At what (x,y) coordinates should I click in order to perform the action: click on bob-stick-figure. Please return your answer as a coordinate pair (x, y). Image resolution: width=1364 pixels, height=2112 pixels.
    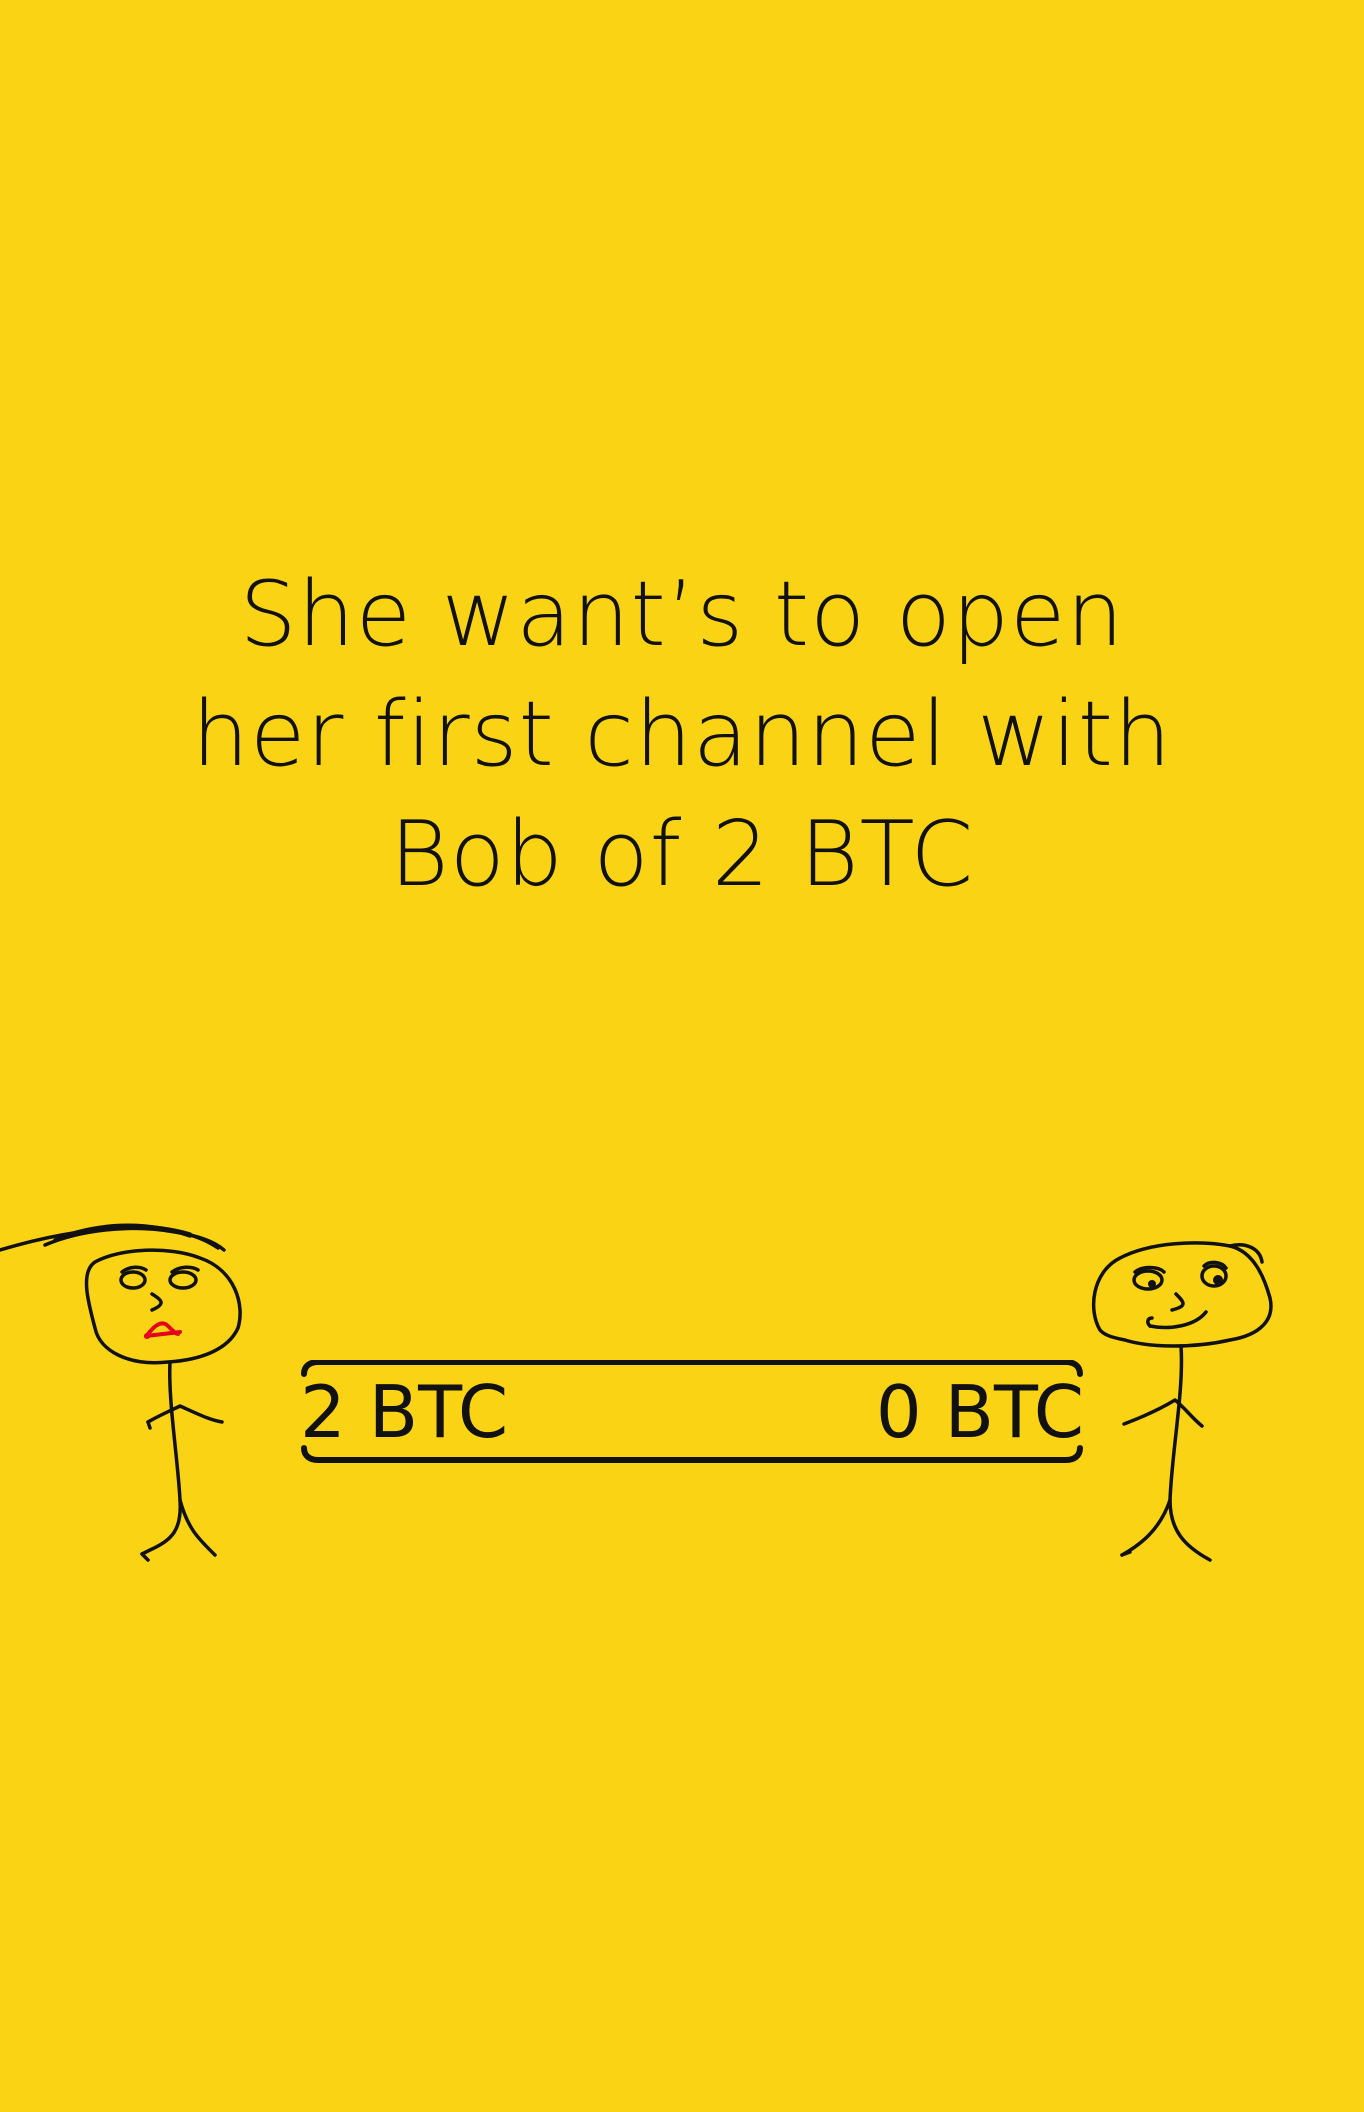
    Looking at the image, I should click on (1182, 1401).